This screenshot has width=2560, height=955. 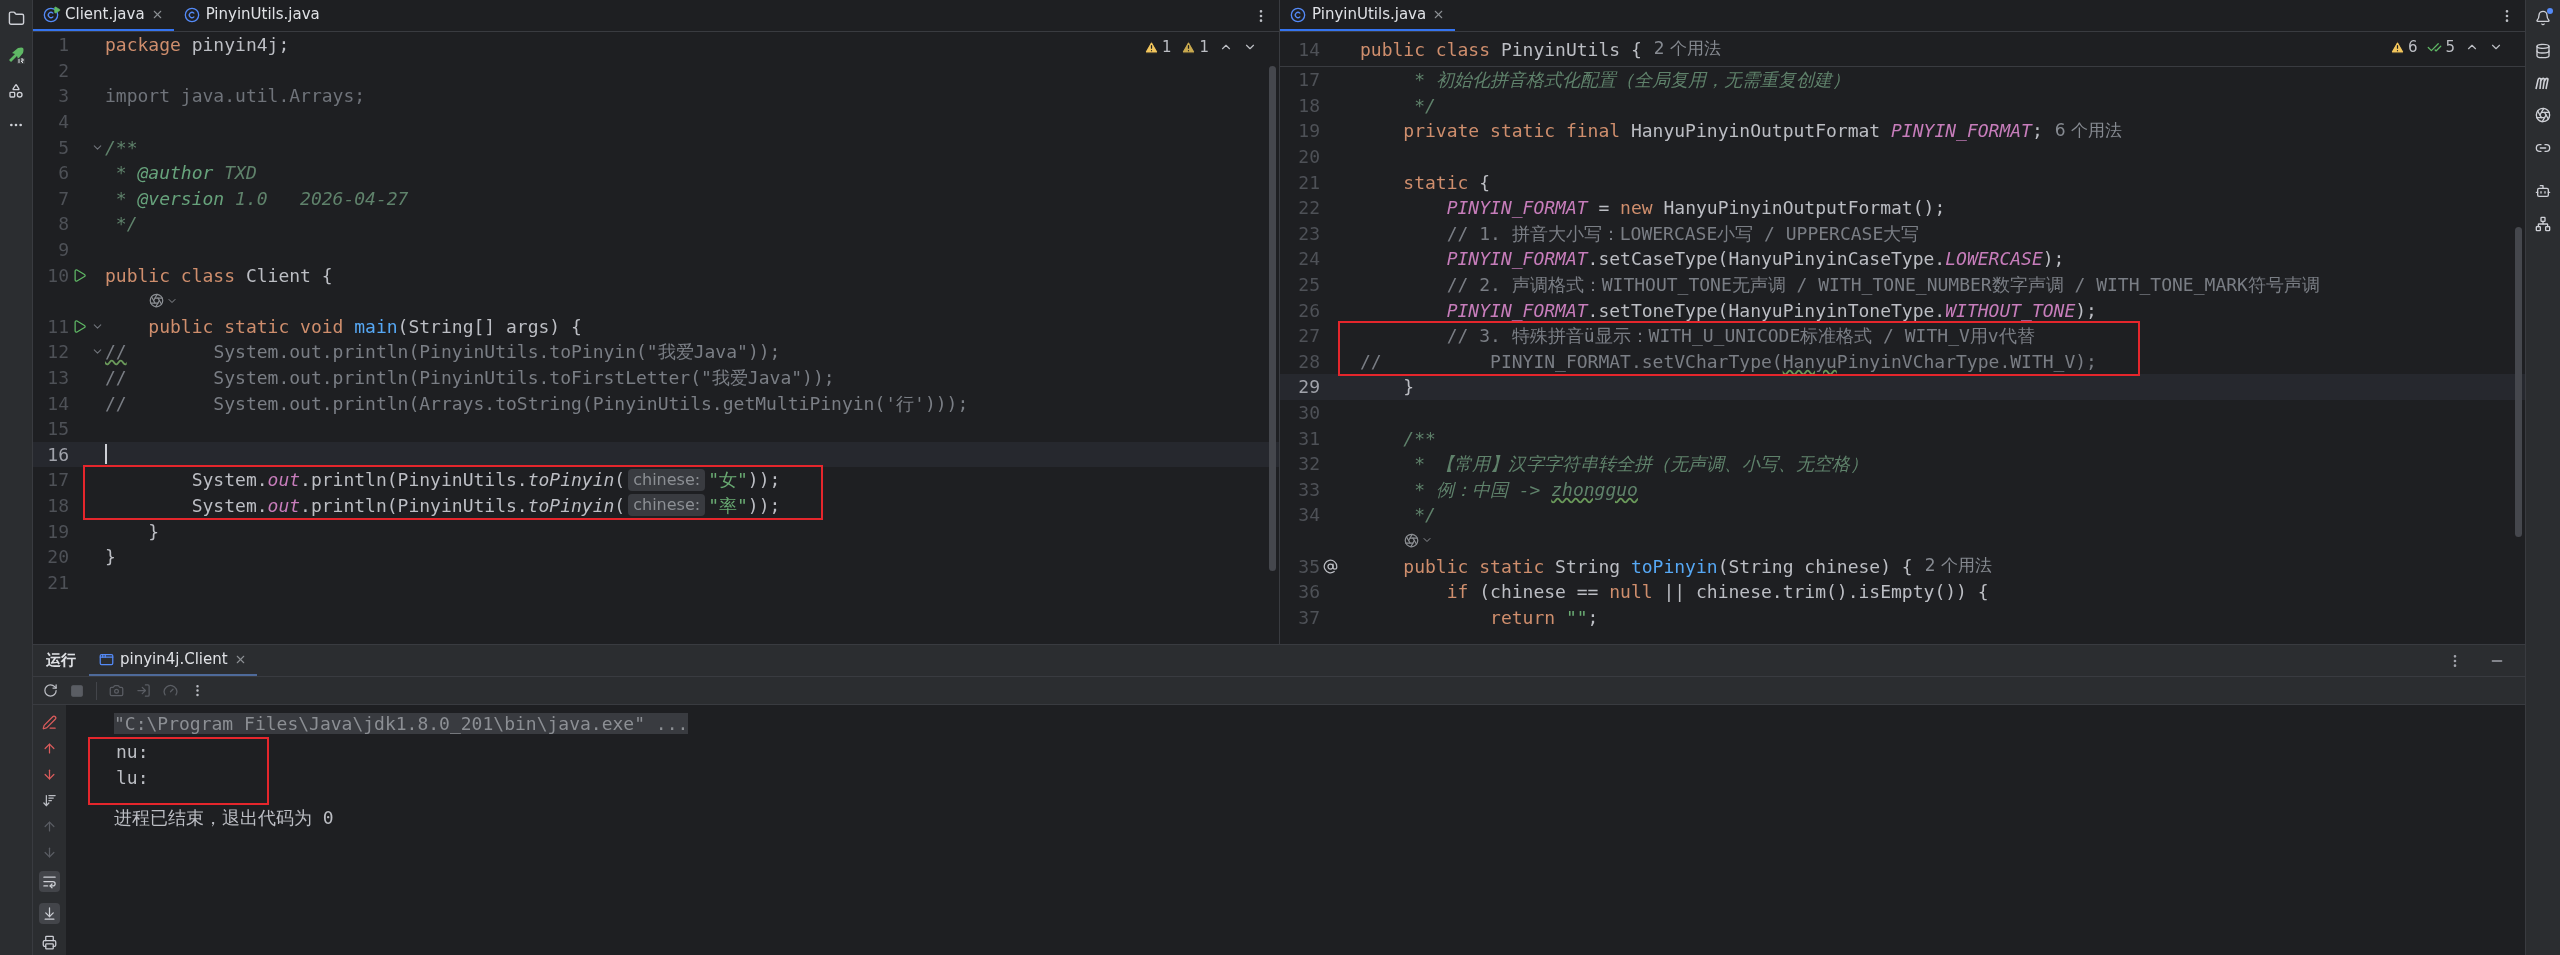 What do you see at coordinates (106, 659) in the screenshot?
I see `window-icon` at bounding box center [106, 659].